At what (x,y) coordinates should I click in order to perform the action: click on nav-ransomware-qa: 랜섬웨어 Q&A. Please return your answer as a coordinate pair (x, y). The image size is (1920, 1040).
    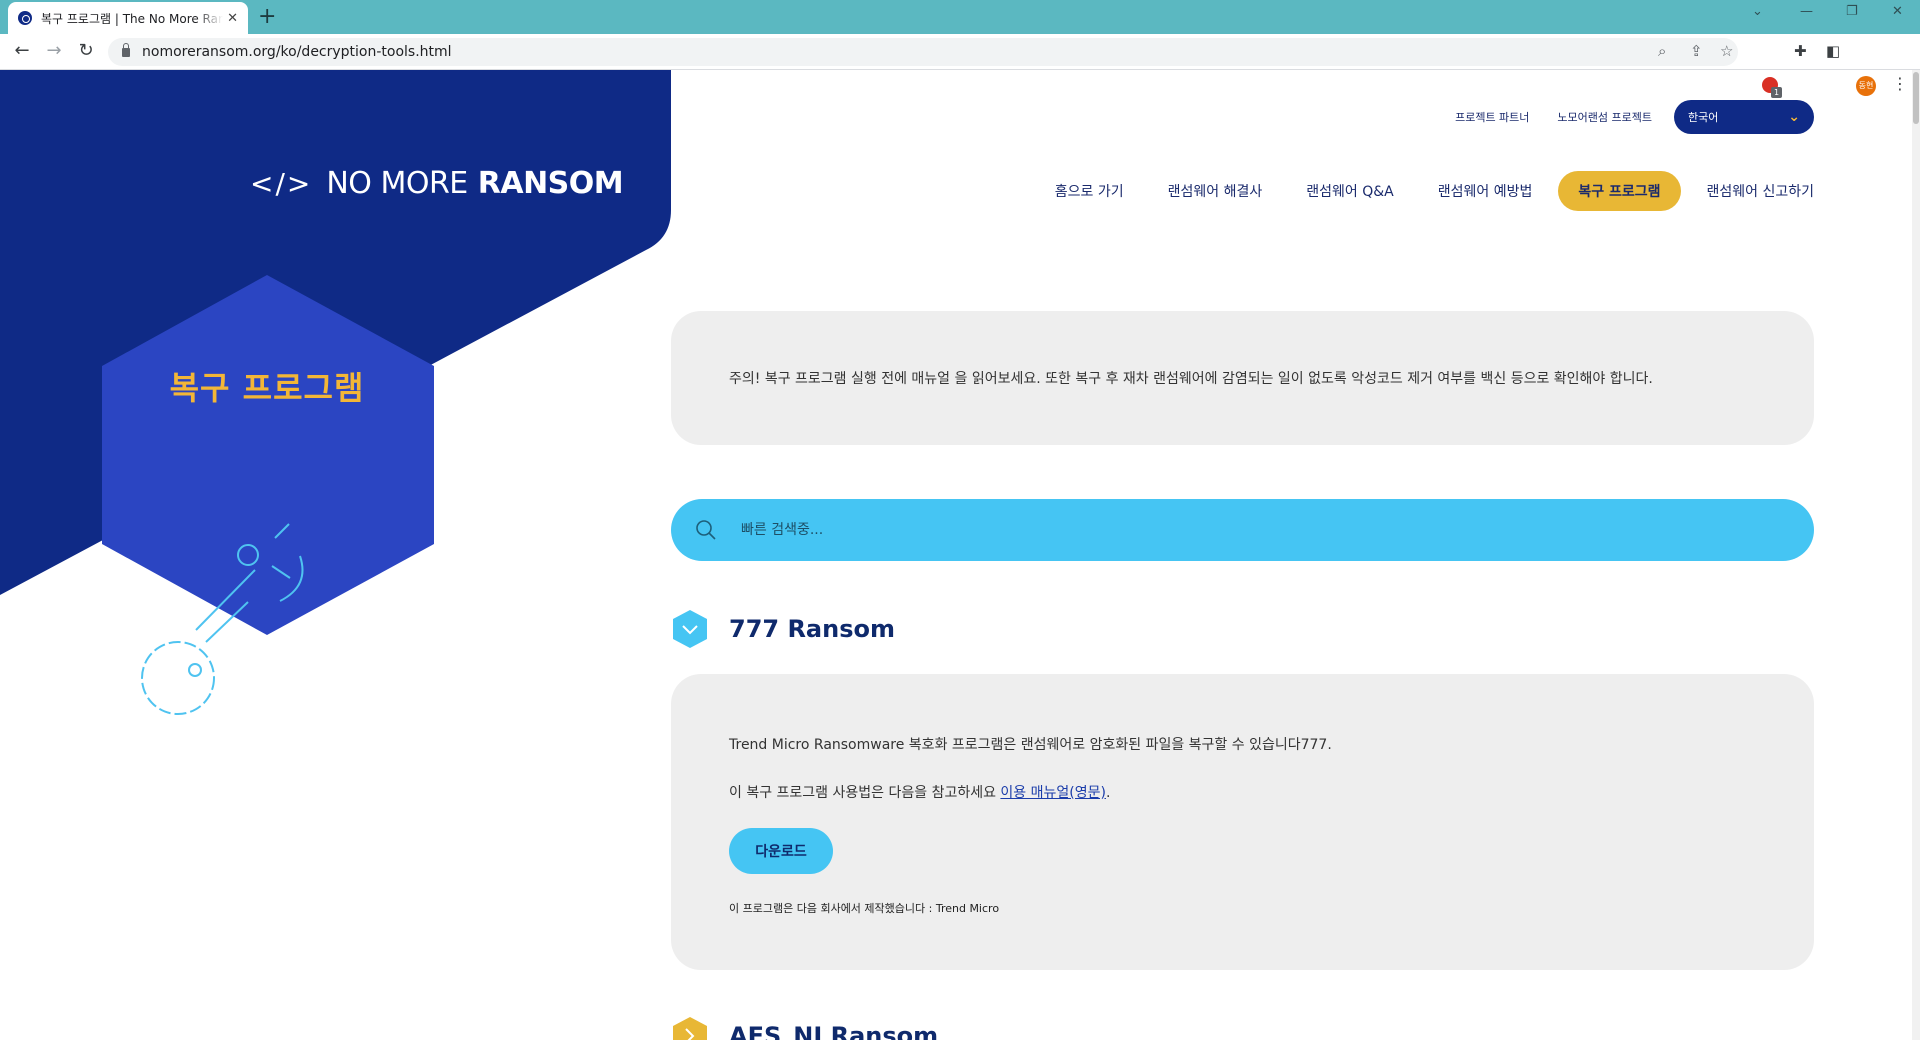
    Looking at the image, I should click on (1349, 191).